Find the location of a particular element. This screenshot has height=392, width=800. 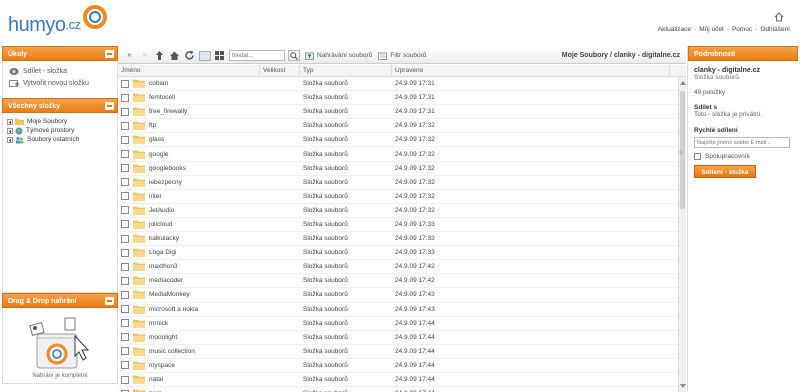

quick-share-input is located at coordinates (742, 142).